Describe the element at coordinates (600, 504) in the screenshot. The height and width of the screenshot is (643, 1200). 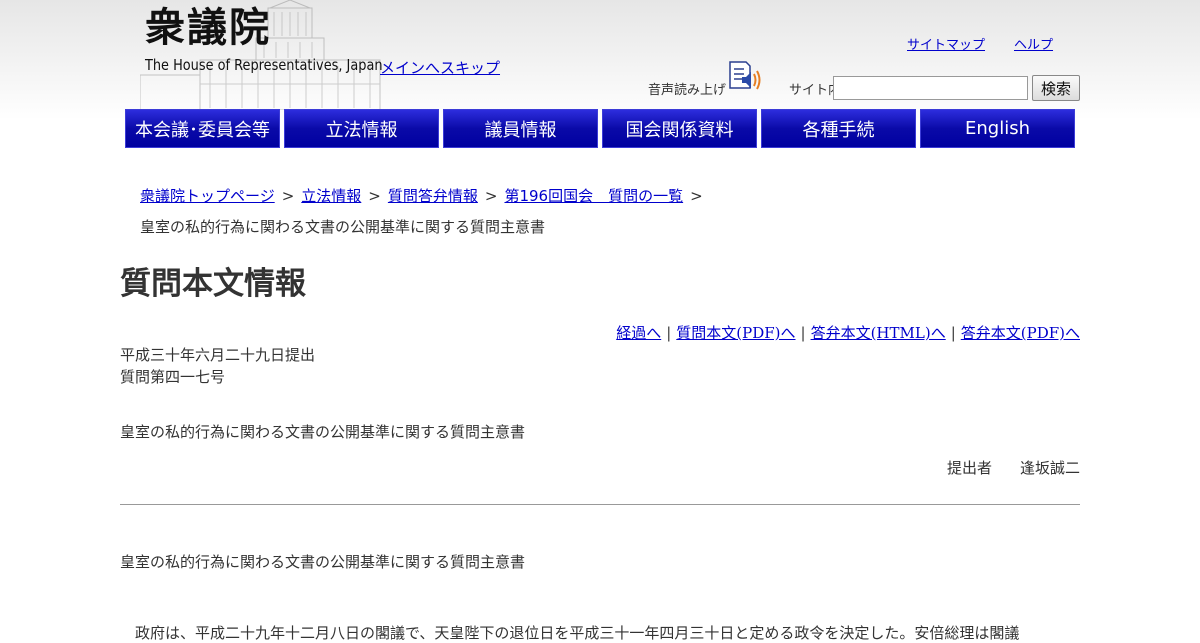
I see `divider` at that location.